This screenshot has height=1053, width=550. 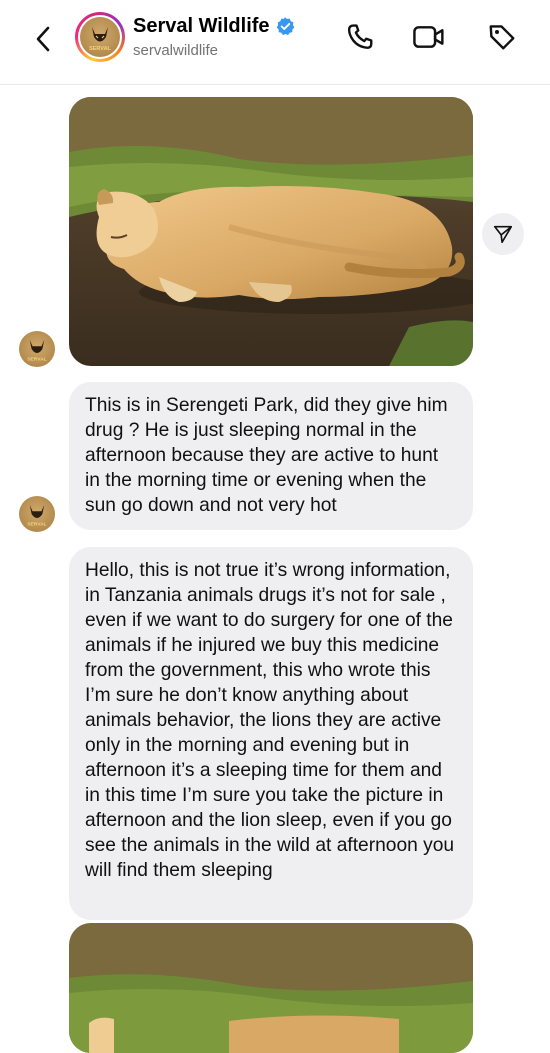 I want to click on chevron-left-icon, so click(x=43, y=39).